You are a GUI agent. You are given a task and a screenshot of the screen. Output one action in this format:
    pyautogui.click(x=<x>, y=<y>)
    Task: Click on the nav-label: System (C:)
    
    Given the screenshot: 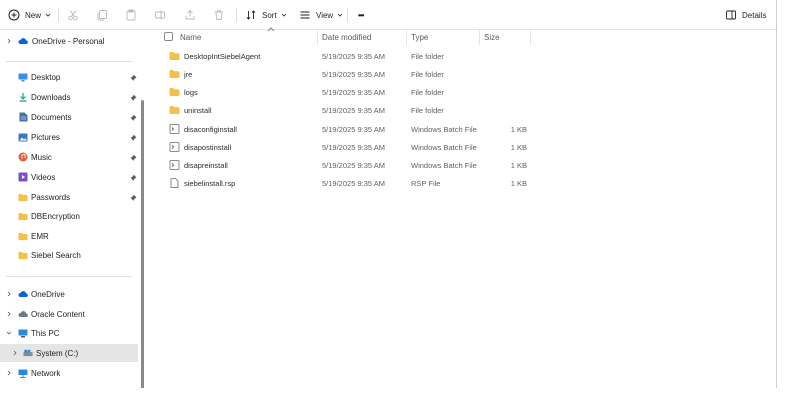 What is the action you would take?
    pyautogui.click(x=57, y=353)
    